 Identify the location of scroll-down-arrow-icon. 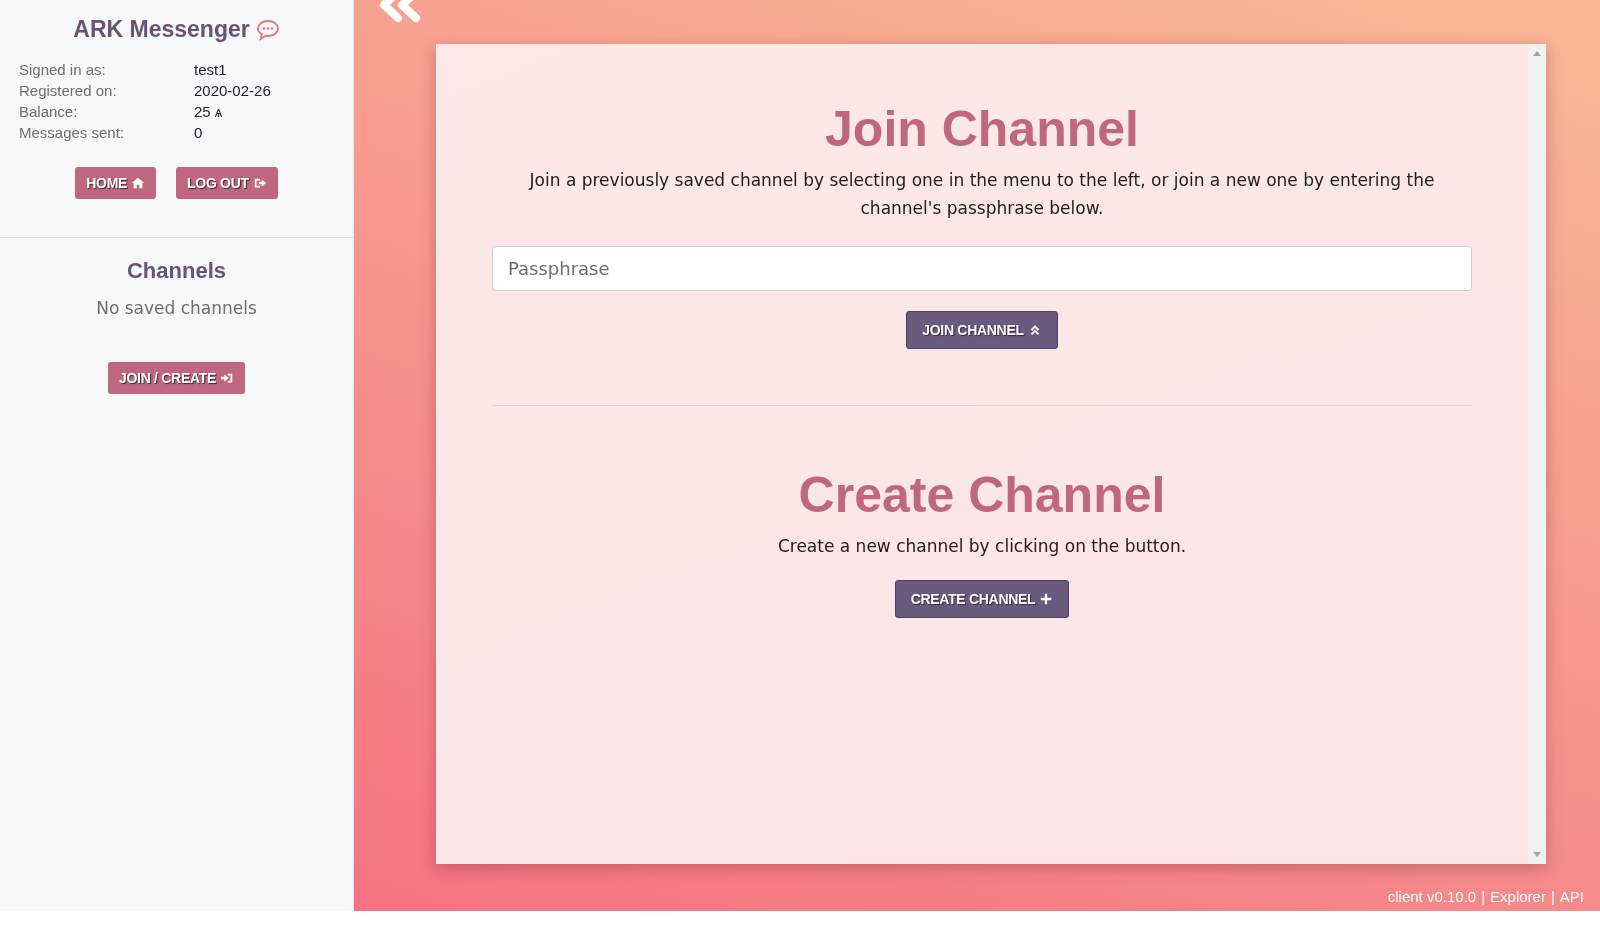
(1537, 855).